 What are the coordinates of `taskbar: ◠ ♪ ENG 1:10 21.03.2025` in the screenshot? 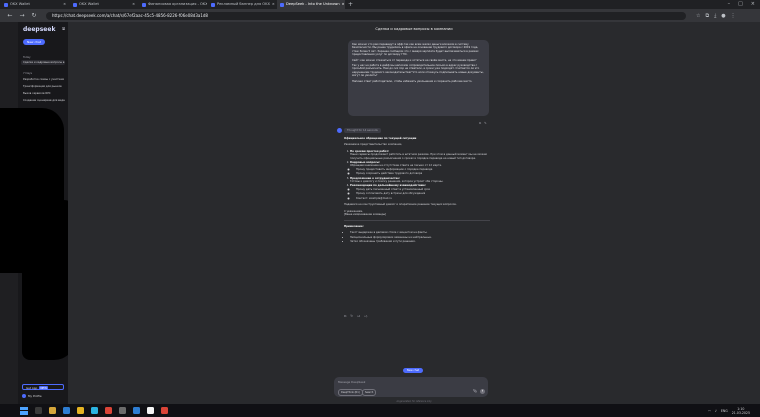 It's located at (380, 410).